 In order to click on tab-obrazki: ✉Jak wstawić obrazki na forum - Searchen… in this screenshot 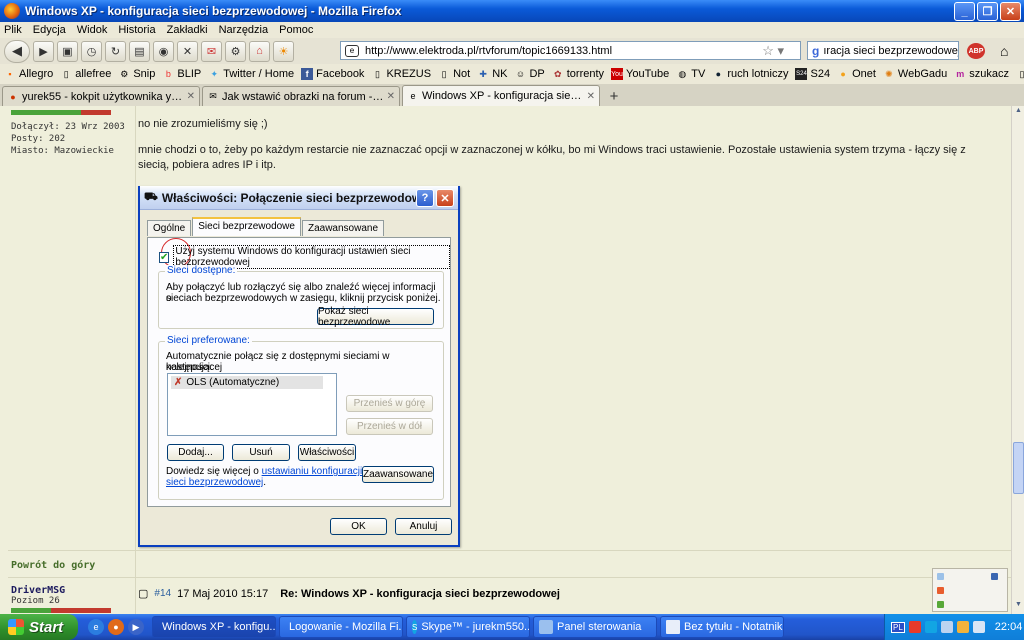, I will do `click(301, 96)`.